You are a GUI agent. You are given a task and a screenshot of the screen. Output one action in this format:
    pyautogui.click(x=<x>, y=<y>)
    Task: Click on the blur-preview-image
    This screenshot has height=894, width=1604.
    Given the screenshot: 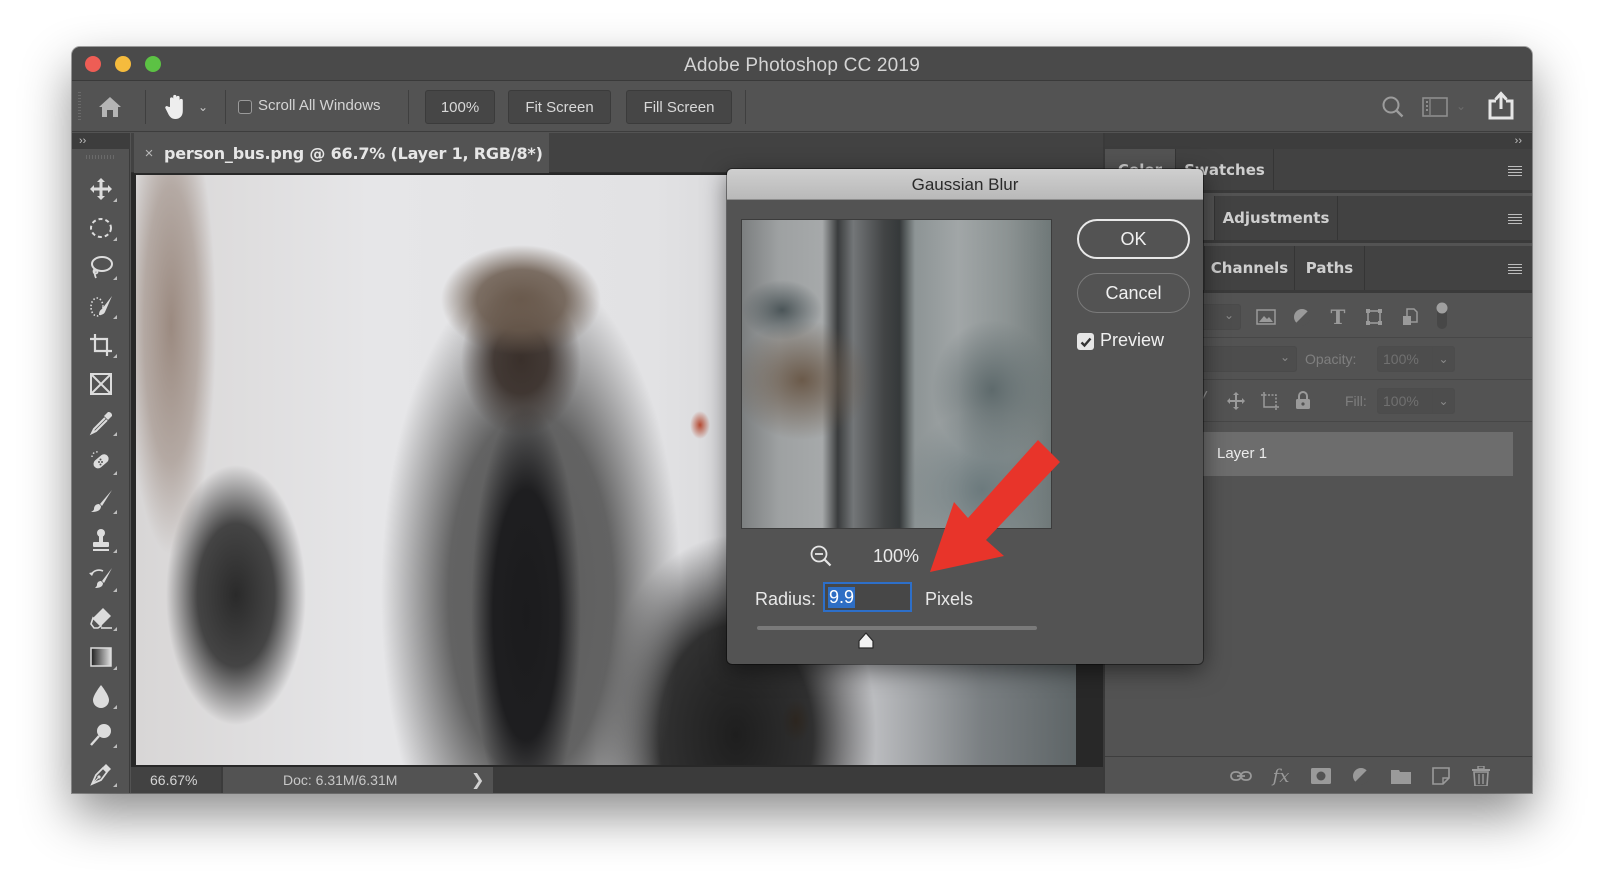 What is the action you would take?
    pyautogui.click(x=896, y=374)
    